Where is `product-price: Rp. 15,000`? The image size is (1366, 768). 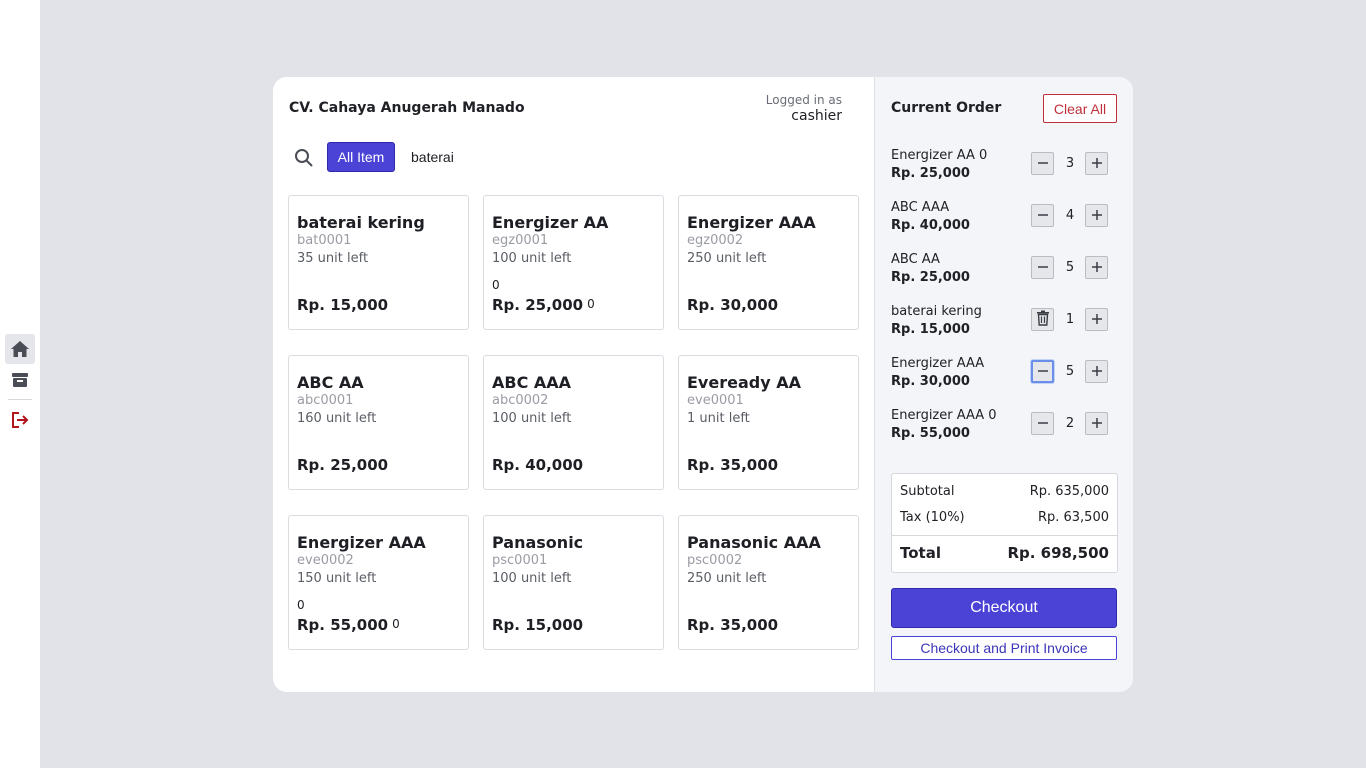 product-price: Rp. 15,000 is located at coordinates (538, 625).